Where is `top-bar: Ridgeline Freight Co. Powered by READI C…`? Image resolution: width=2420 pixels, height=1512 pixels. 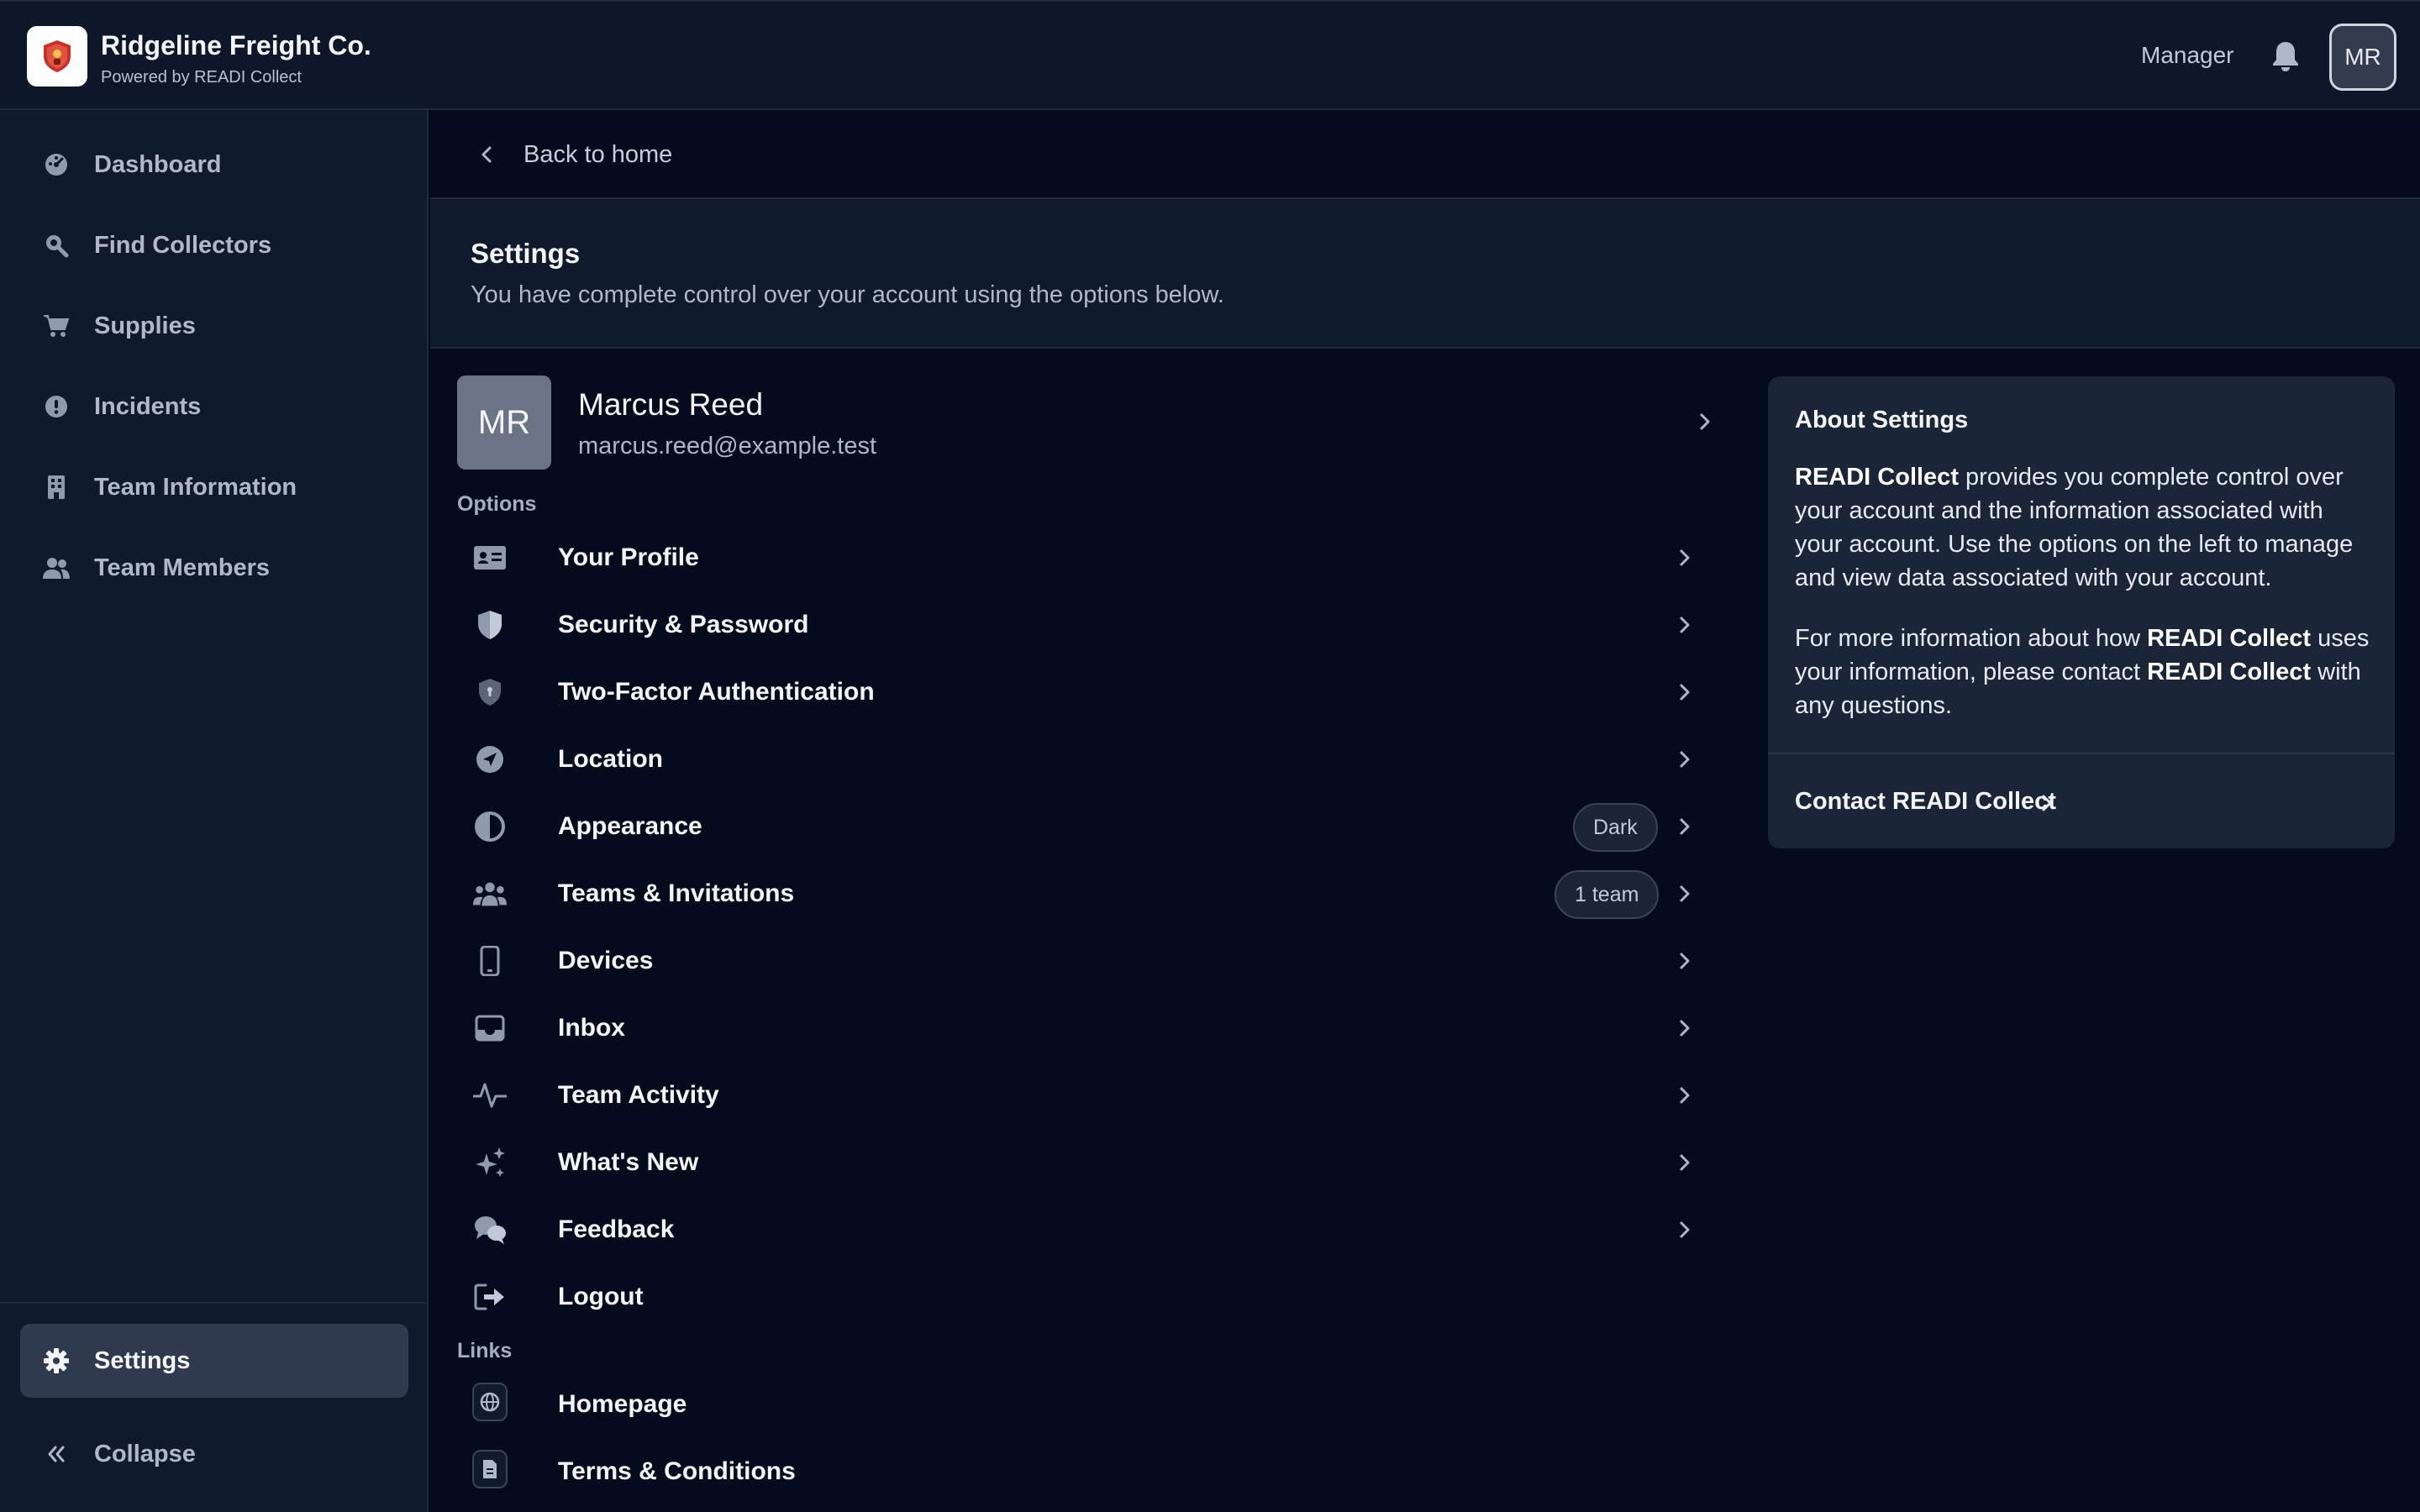
top-bar: Ridgeline Freight Co. Powered by READI C… is located at coordinates (1210, 55).